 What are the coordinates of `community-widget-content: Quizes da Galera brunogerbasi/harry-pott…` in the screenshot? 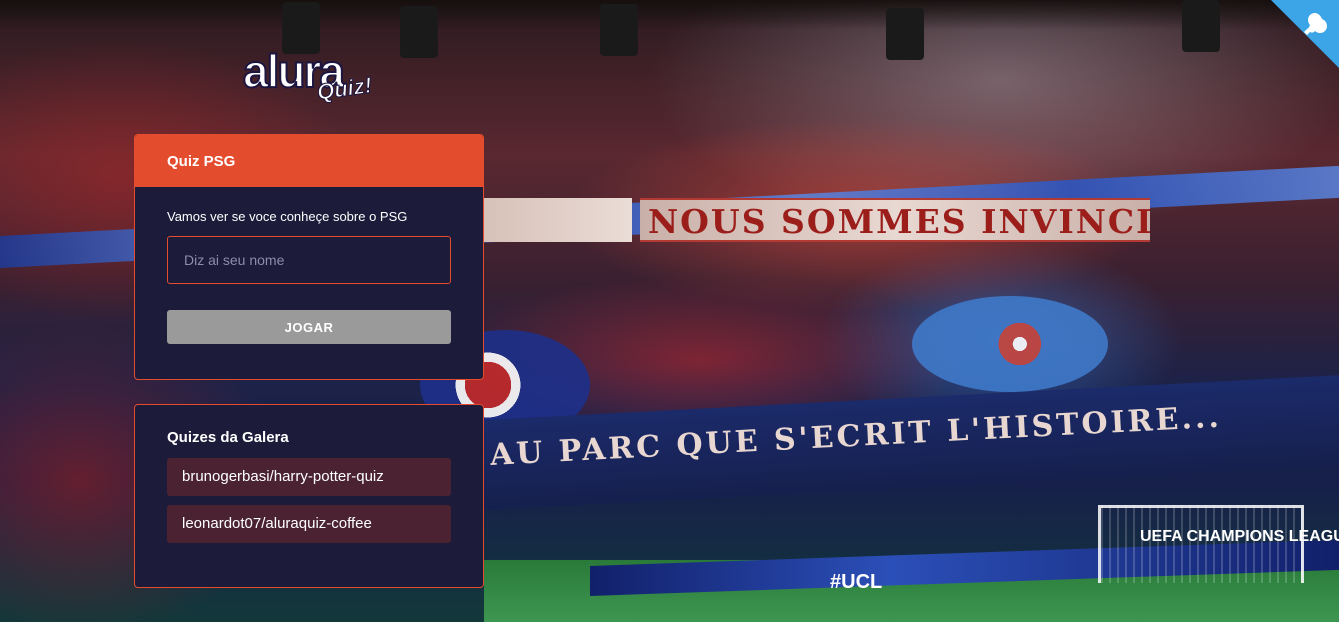 It's located at (309, 474).